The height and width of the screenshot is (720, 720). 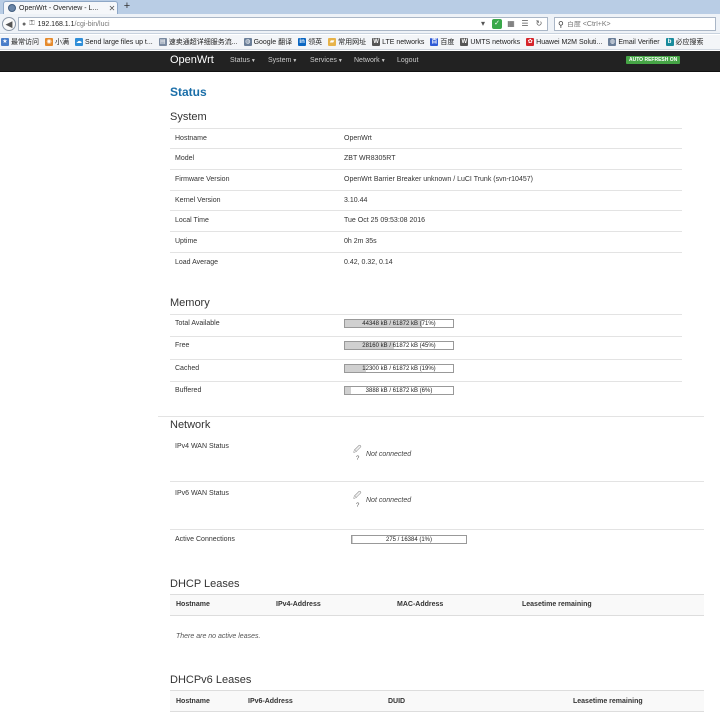 I want to click on cloud-icon: ☁, so click(x=79, y=42).